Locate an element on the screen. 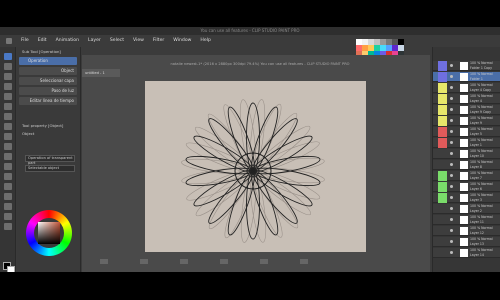 Image resolution: width=500 pixels, height=300 pixels. layer-name: 100 % Normal Folder 1 Copy is located at coordinates (481, 65).